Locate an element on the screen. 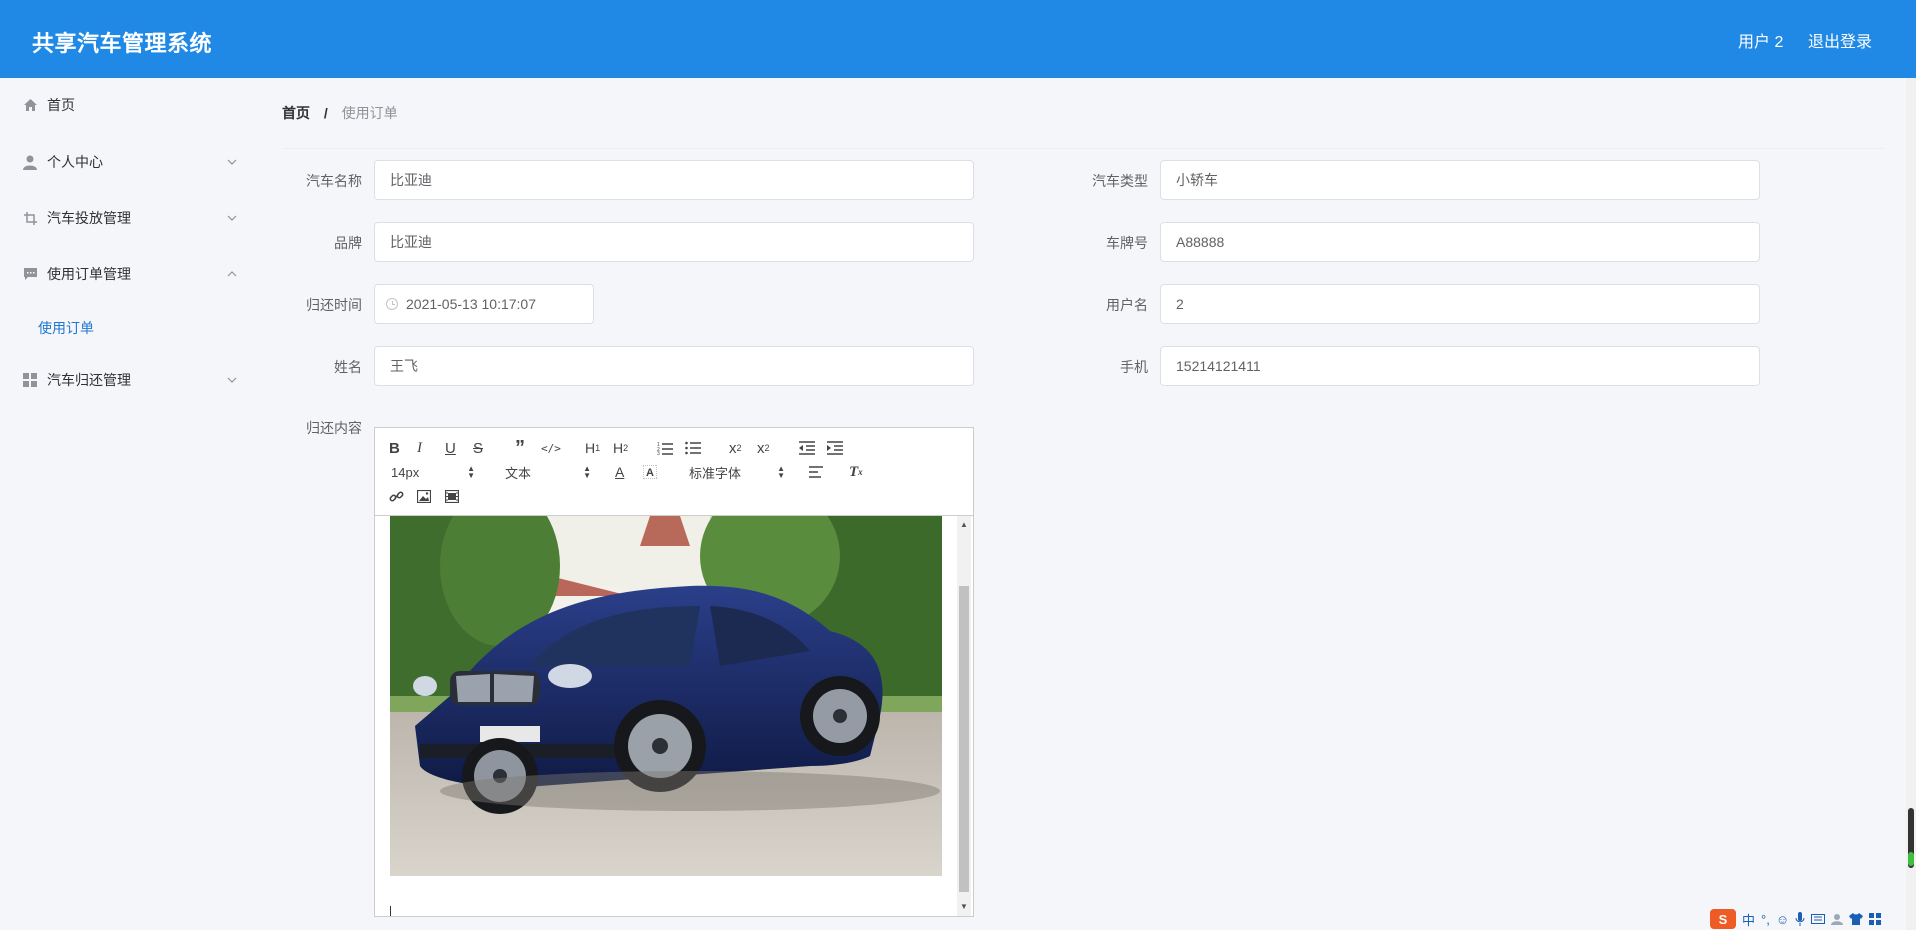 Image resolution: width=1916 pixels, height=930 pixels. ime-mode: 中 is located at coordinates (1748, 919).